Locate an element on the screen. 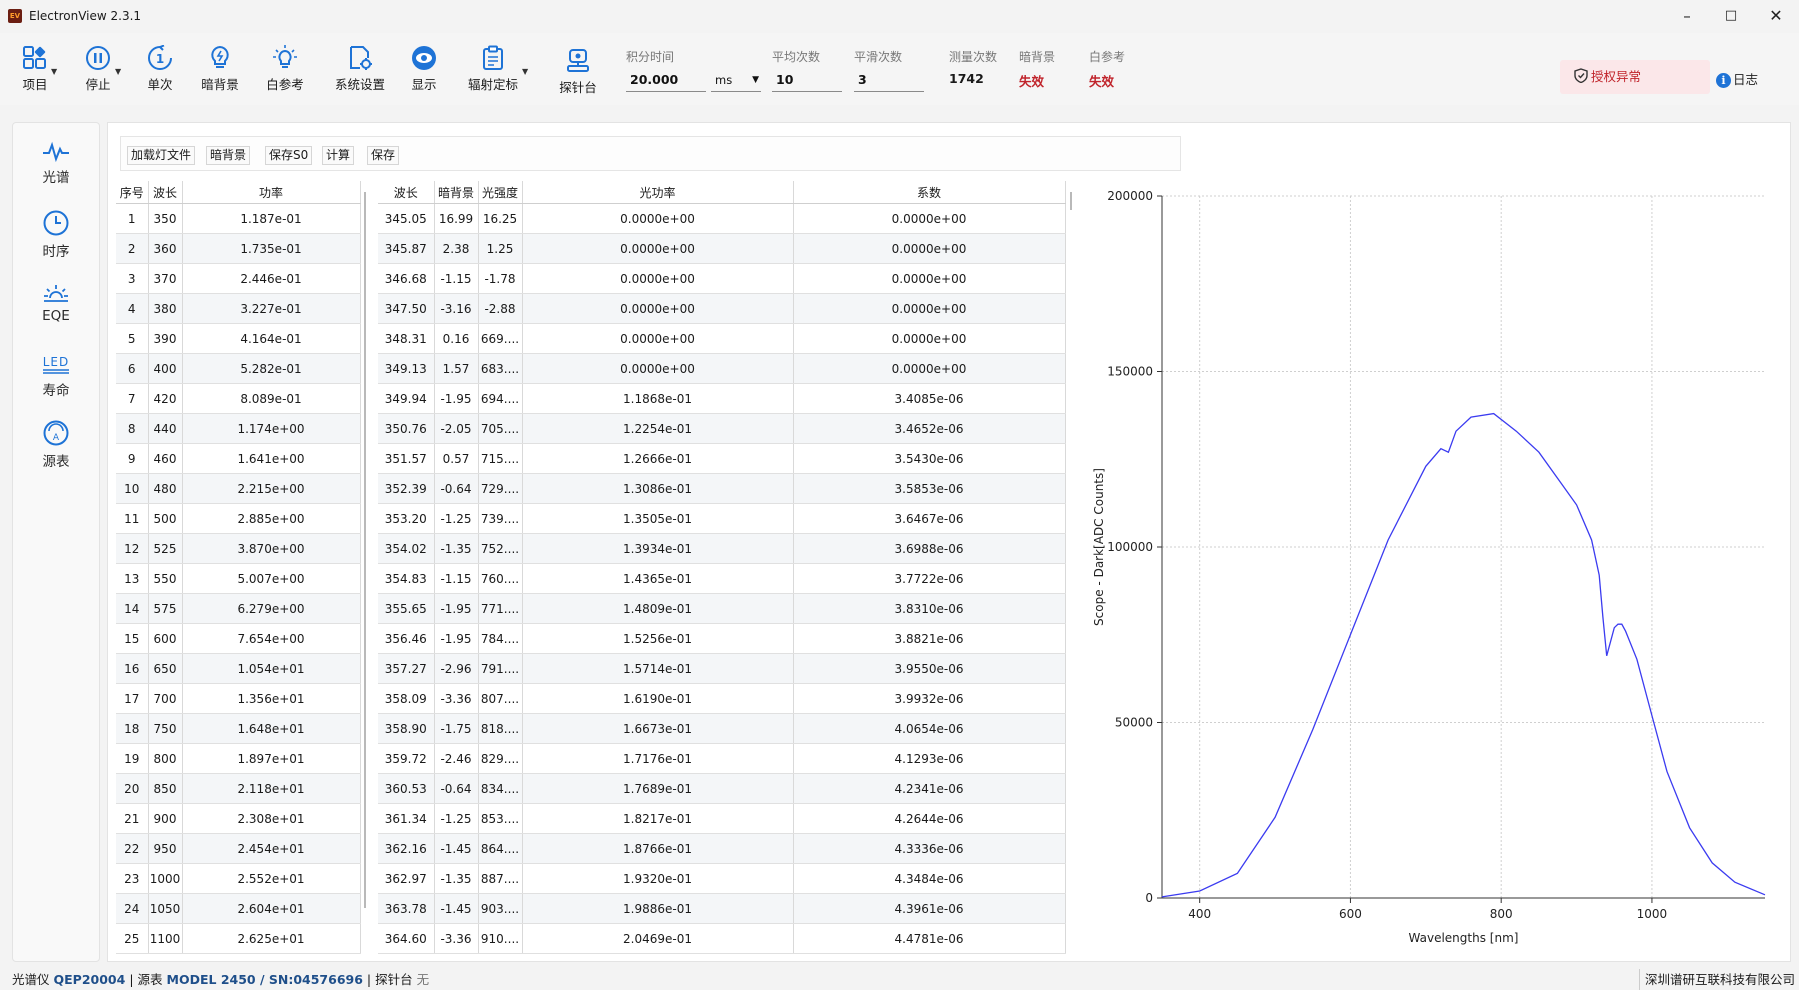 The image size is (1799, 990). table-row: 360.53 -0.64 834.... 1.7689e-01 4.2341e-06 is located at coordinates (722, 788).